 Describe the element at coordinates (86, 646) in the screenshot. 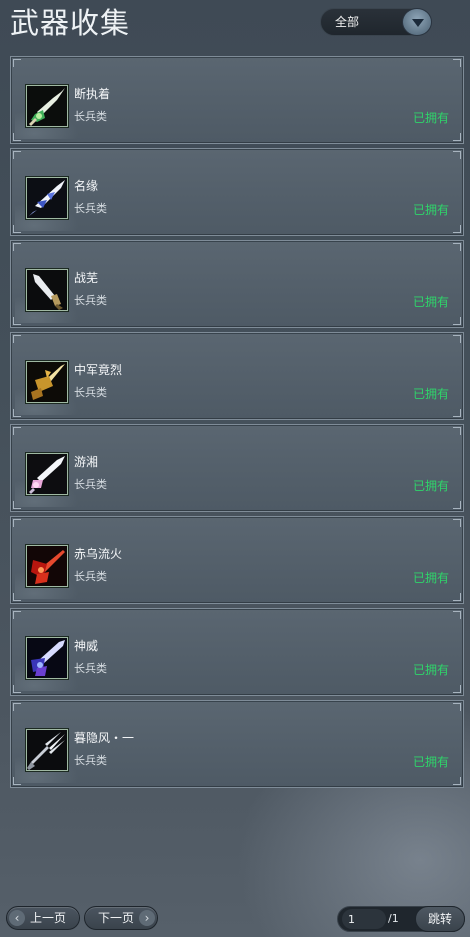

I see `weapon-name: 神威` at that location.